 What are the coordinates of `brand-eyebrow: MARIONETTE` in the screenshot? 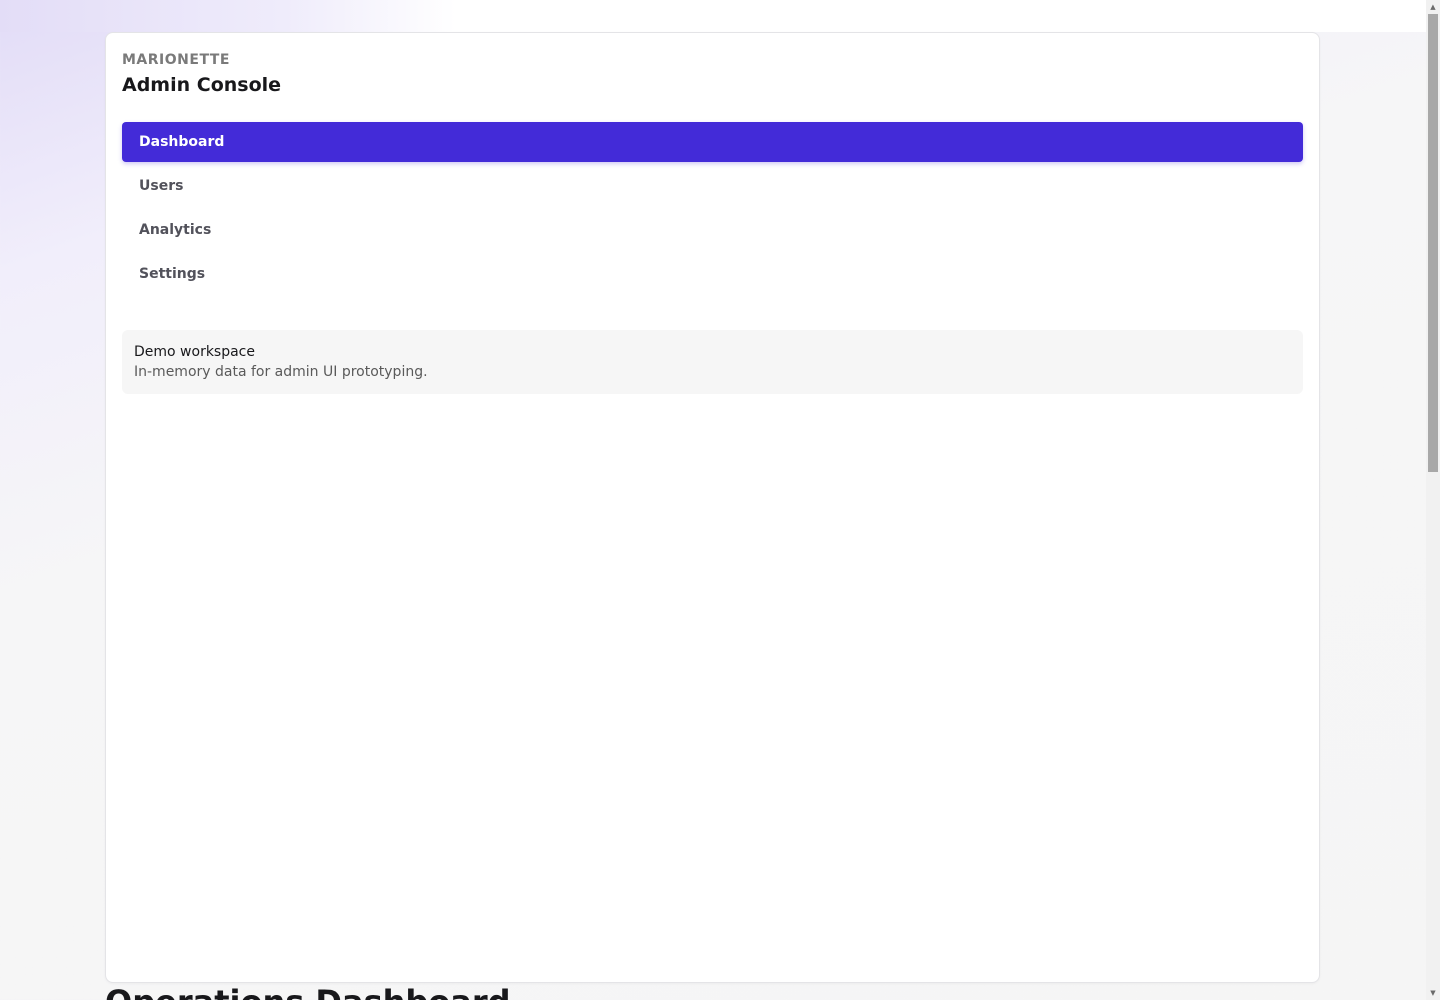 It's located at (176, 60).